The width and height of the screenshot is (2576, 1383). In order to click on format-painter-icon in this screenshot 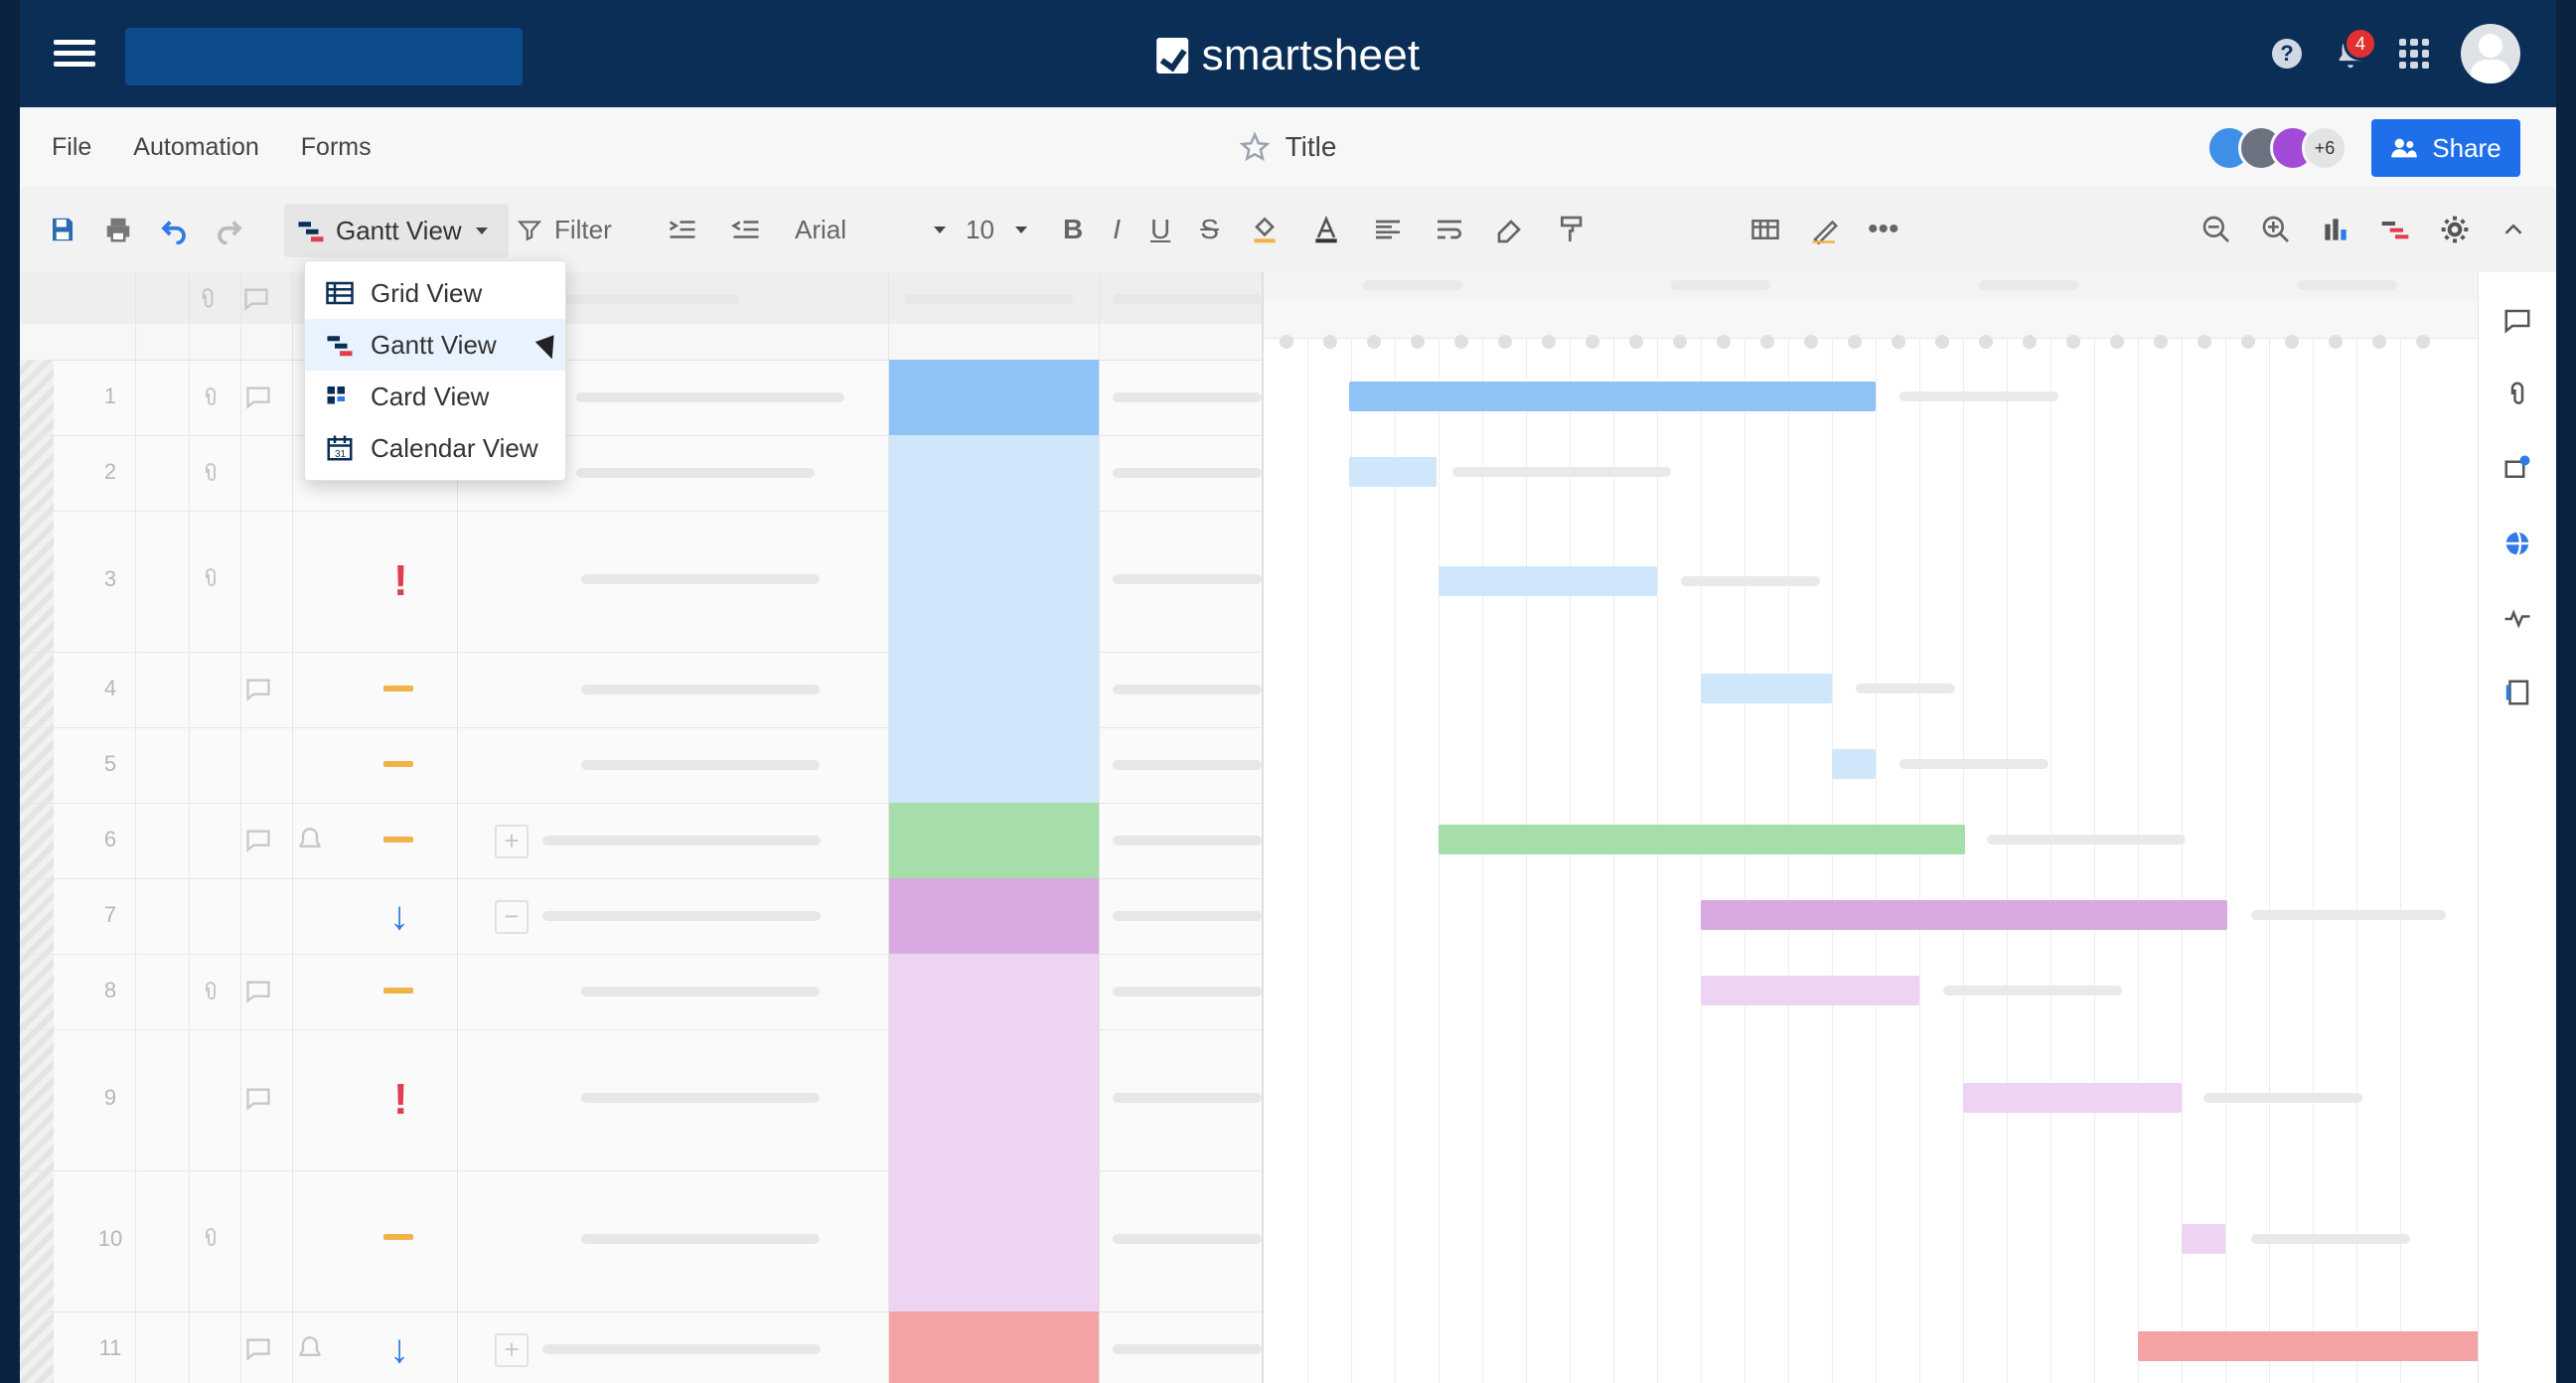, I will do `click(1573, 229)`.